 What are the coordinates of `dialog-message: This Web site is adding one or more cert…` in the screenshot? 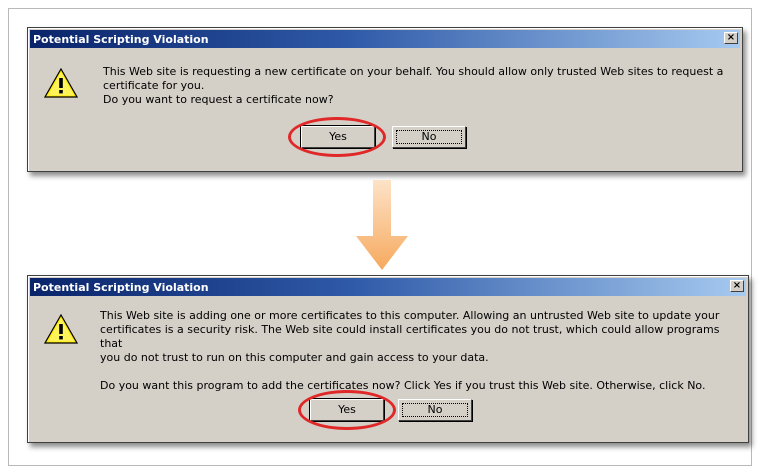 It's located at (421, 351).